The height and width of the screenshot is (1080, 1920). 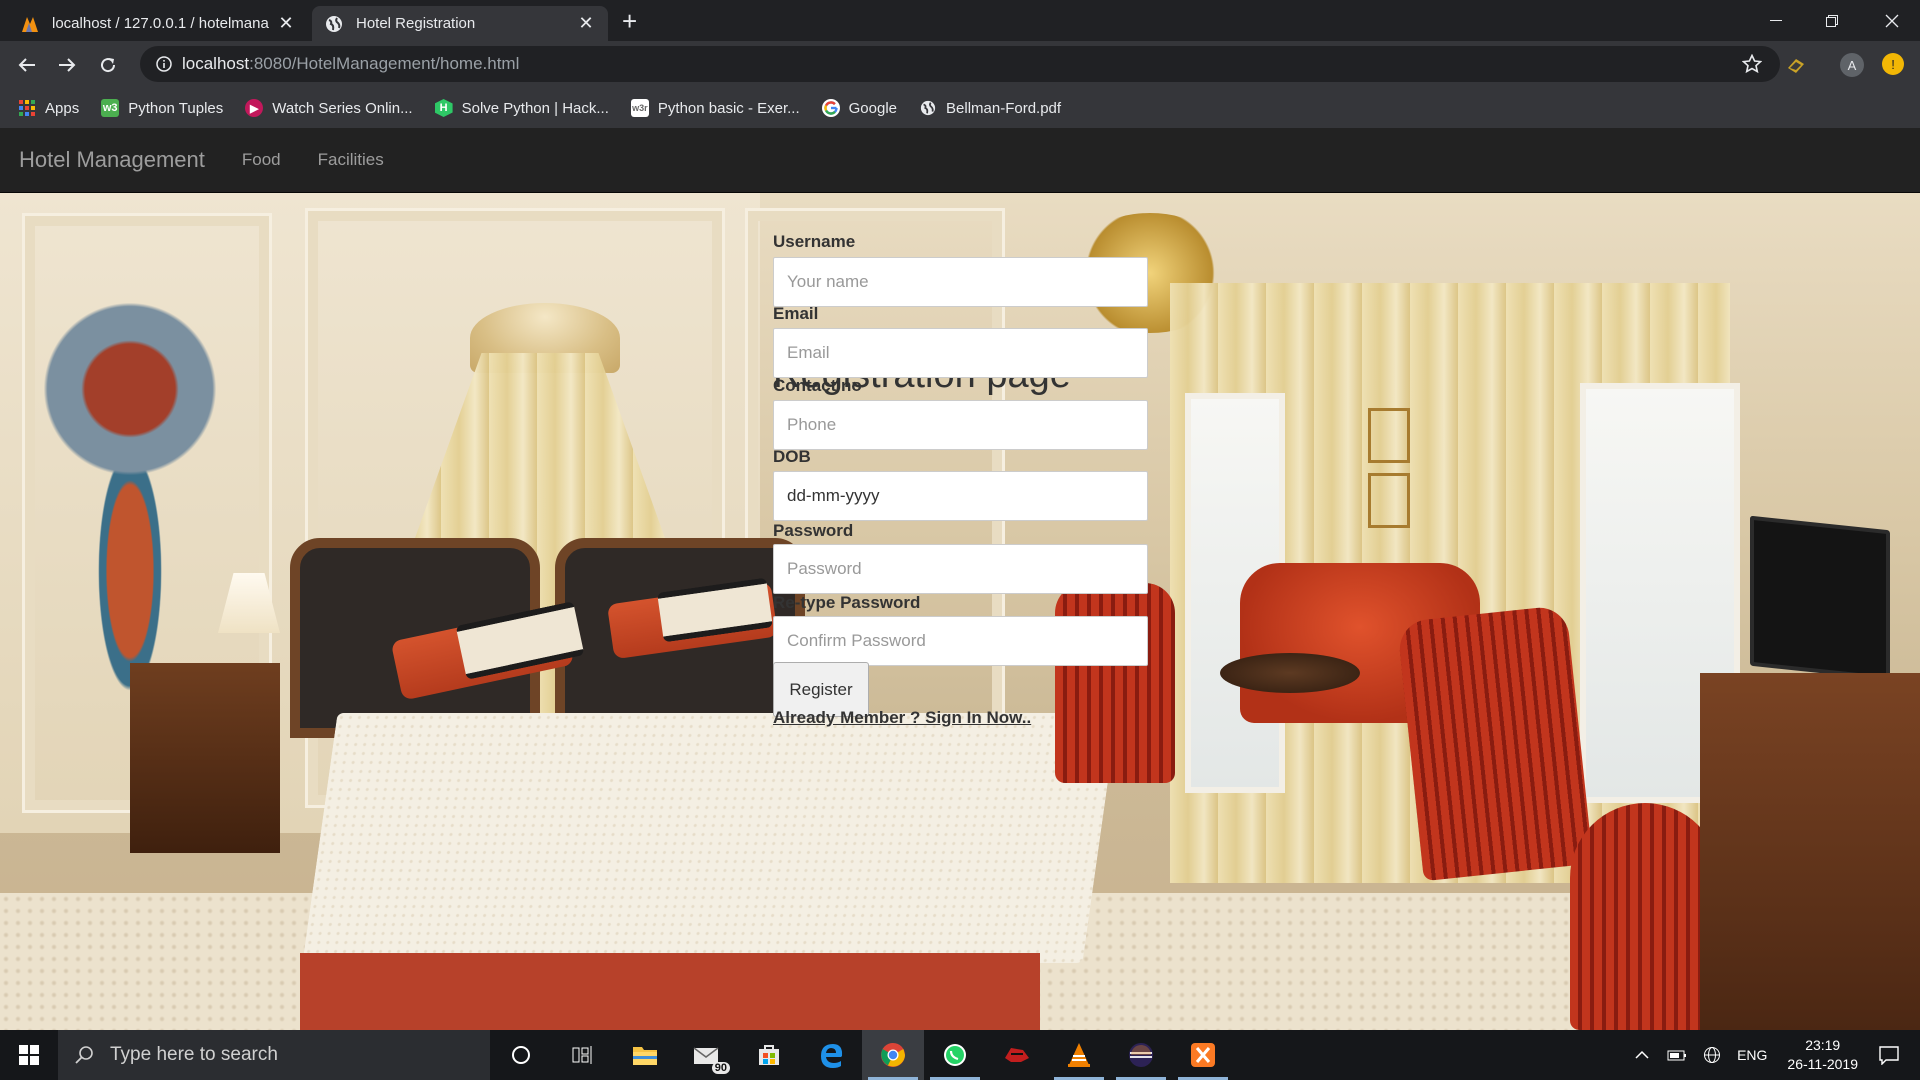 What do you see at coordinates (928, 108) in the screenshot?
I see `globe-icon` at bounding box center [928, 108].